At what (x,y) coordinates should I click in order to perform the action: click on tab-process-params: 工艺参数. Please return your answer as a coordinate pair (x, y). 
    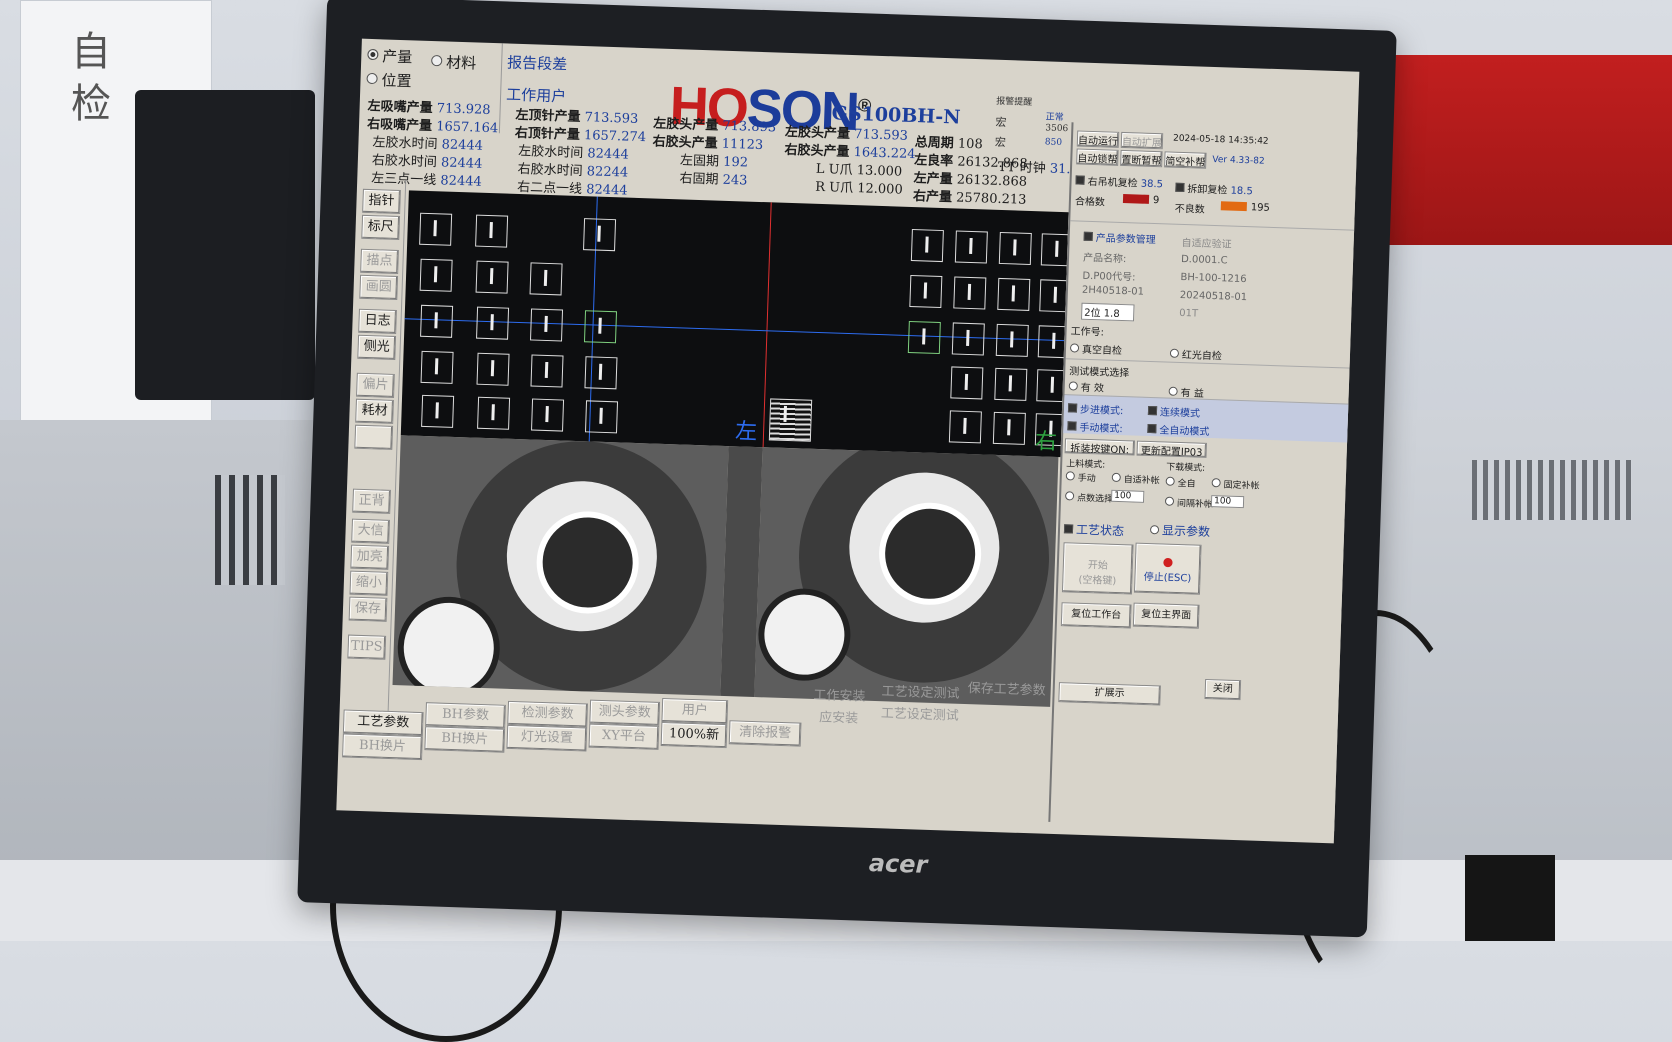
    Looking at the image, I should click on (383, 723).